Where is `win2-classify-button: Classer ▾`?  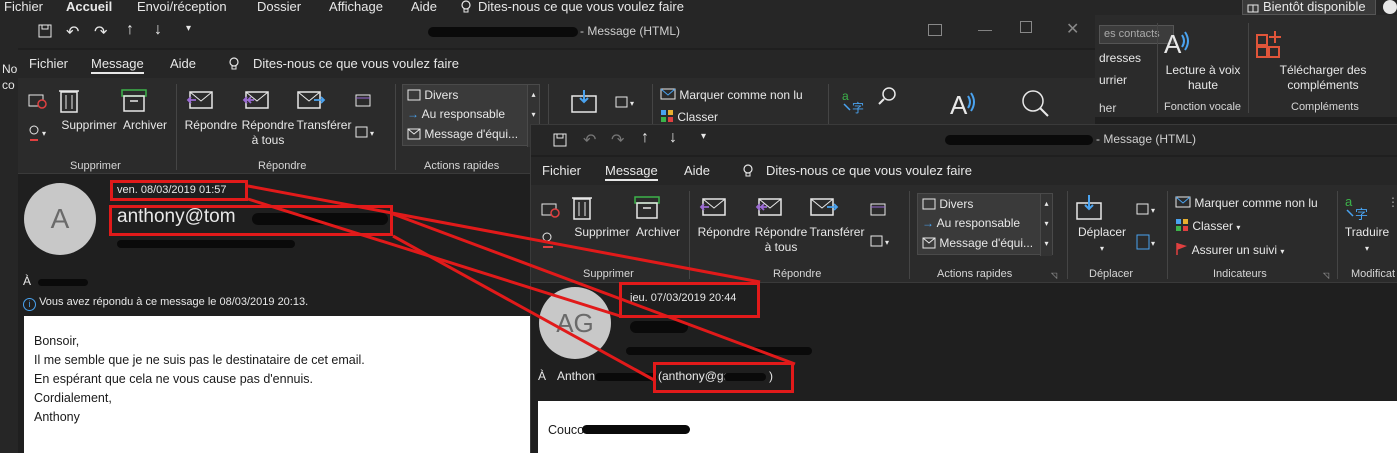 win2-classify-button: Classer ▾ is located at coordinates (1207, 225).